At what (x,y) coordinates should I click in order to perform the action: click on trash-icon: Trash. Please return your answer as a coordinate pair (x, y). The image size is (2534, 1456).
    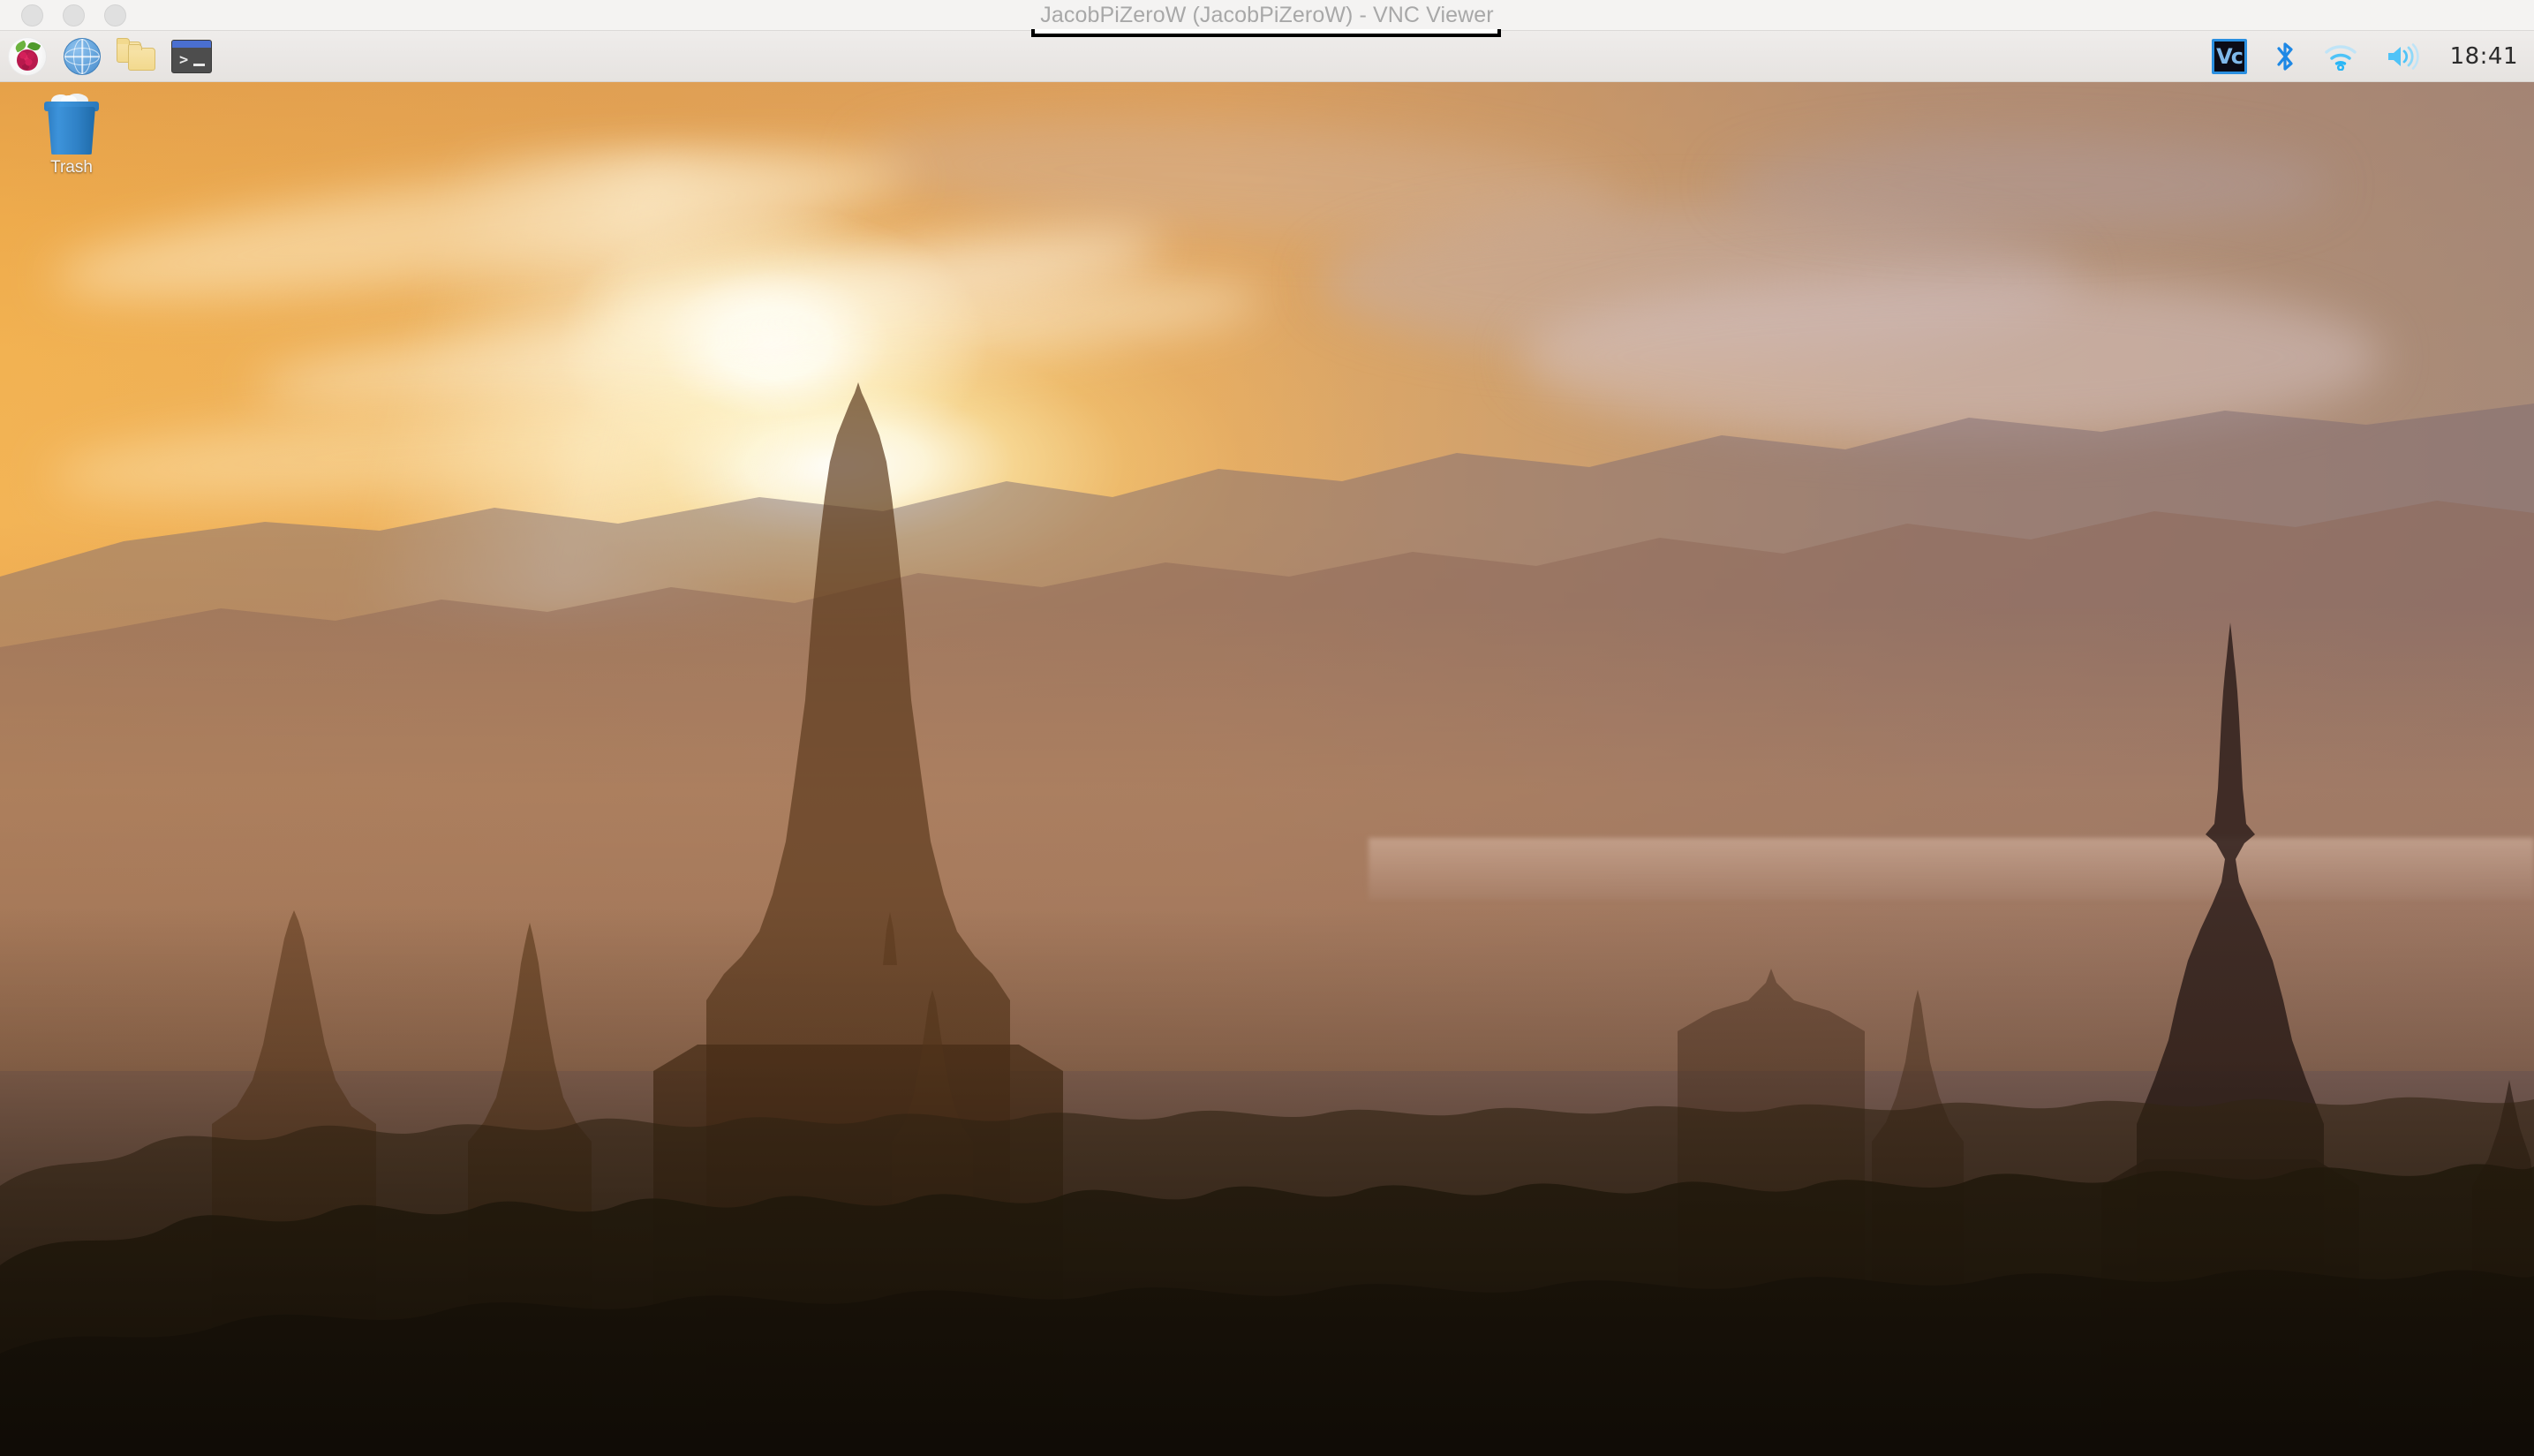
    Looking at the image, I should click on (71, 144).